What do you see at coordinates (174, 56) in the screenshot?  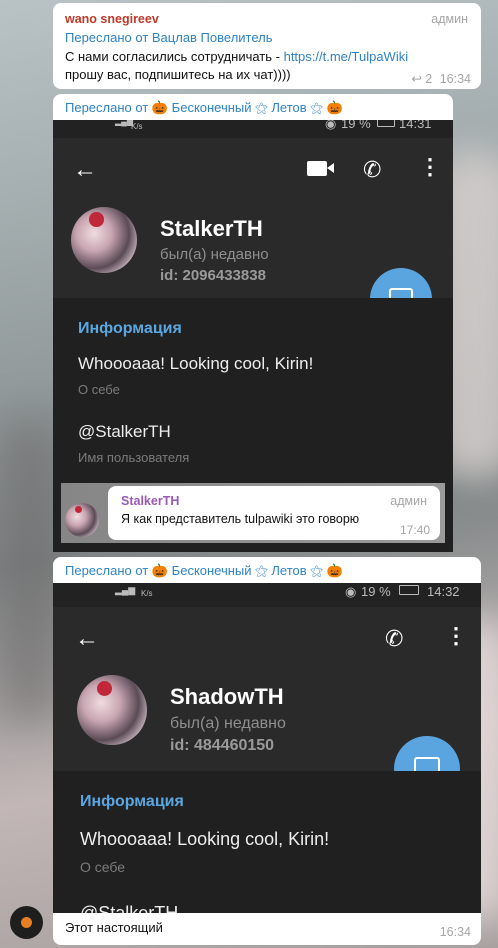 I see `message-text-line1: С нами согласились сотрудничать -` at bounding box center [174, 56].